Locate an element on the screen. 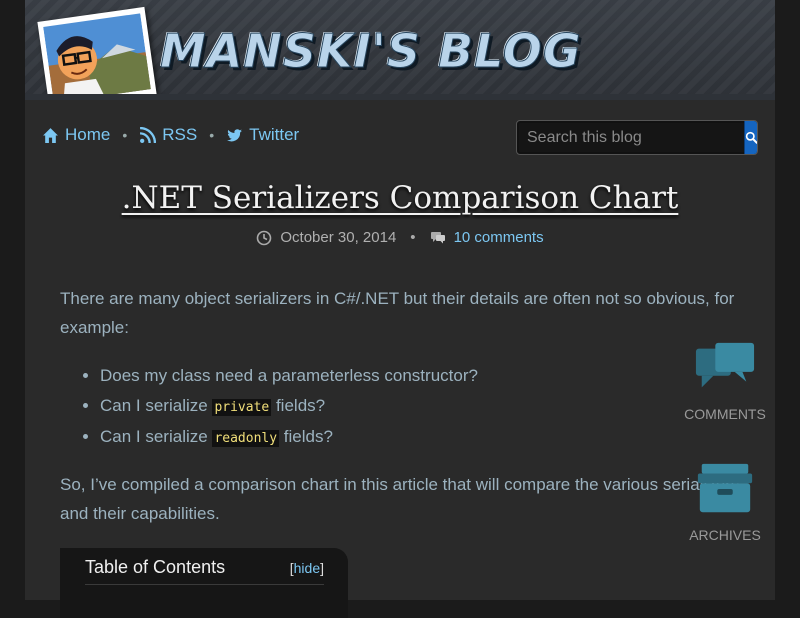 The width and height of the screenshot is (800, 618). toc-divider is located at coordinates (204, 584).